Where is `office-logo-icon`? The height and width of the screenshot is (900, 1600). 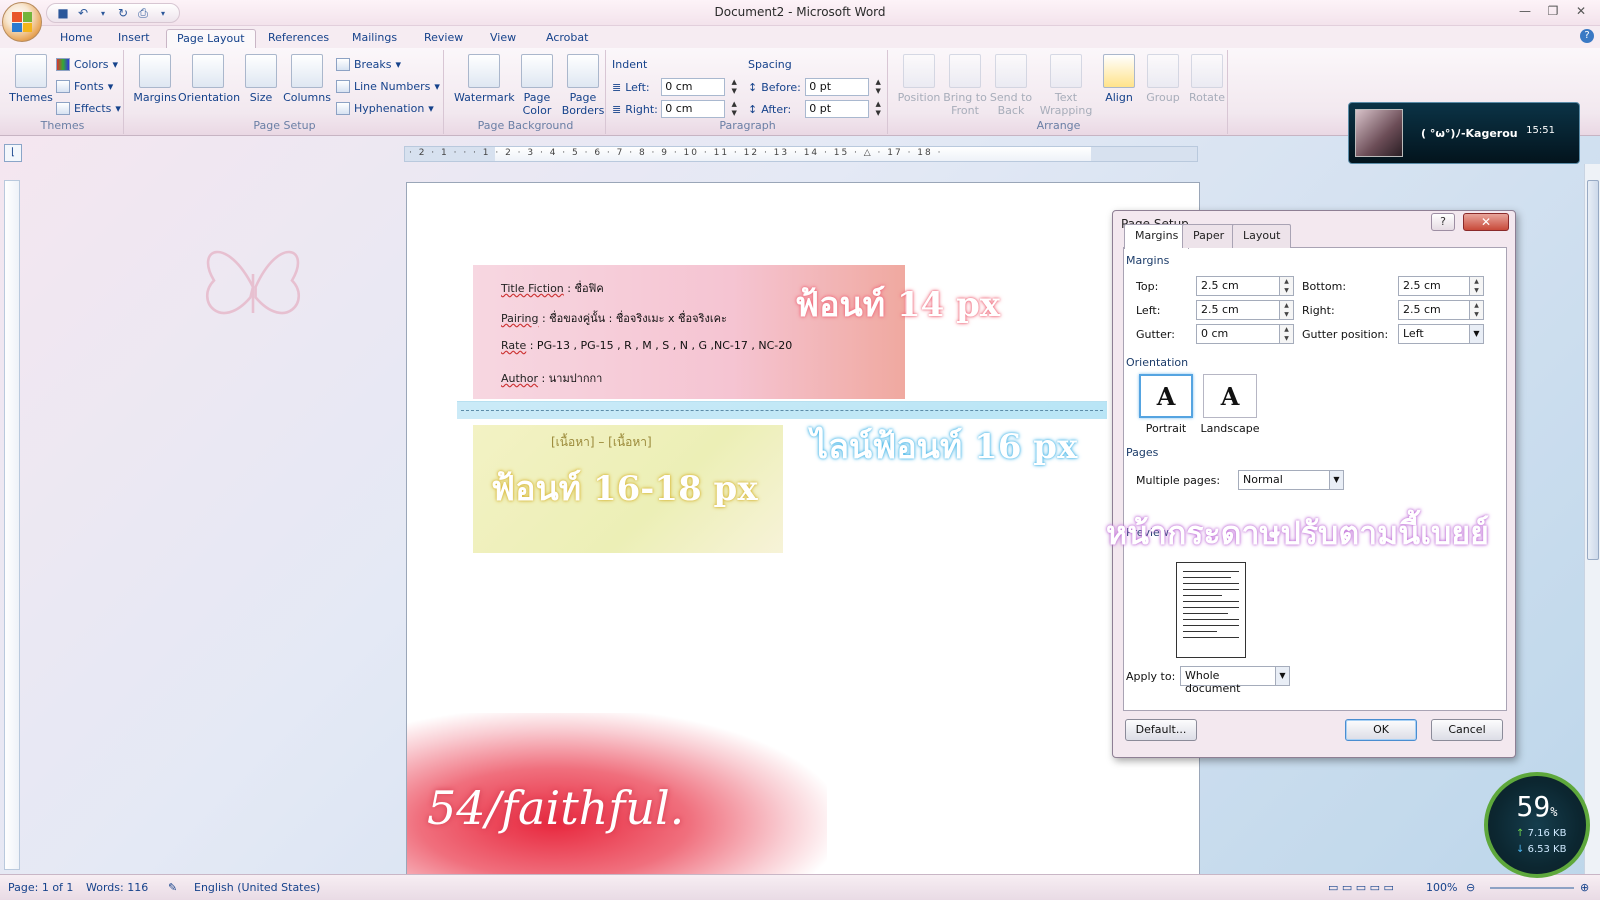 office-logo-icon is located at coordinates (22, 22).